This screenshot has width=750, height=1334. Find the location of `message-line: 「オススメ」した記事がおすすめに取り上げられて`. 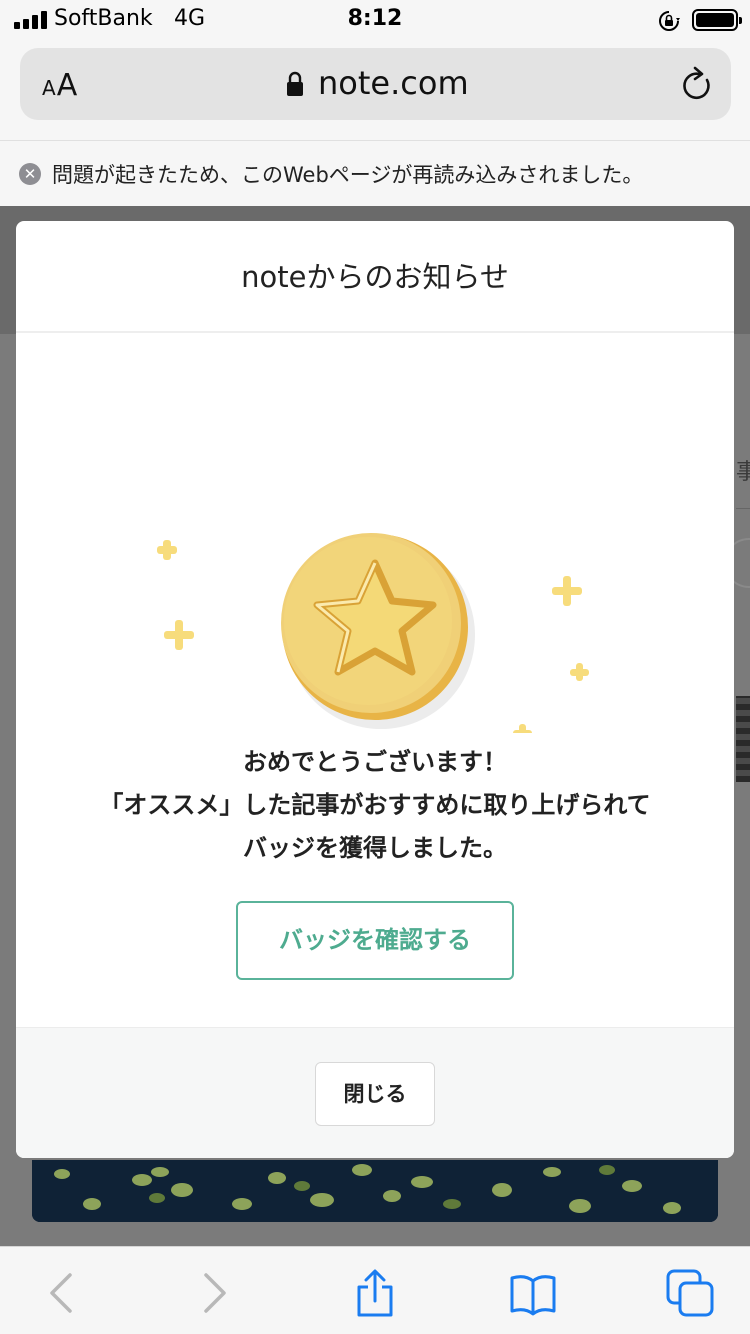

message-line: 「オススメ」した記事がおすすめに取り上げられて is located at coordinates (375, 805).